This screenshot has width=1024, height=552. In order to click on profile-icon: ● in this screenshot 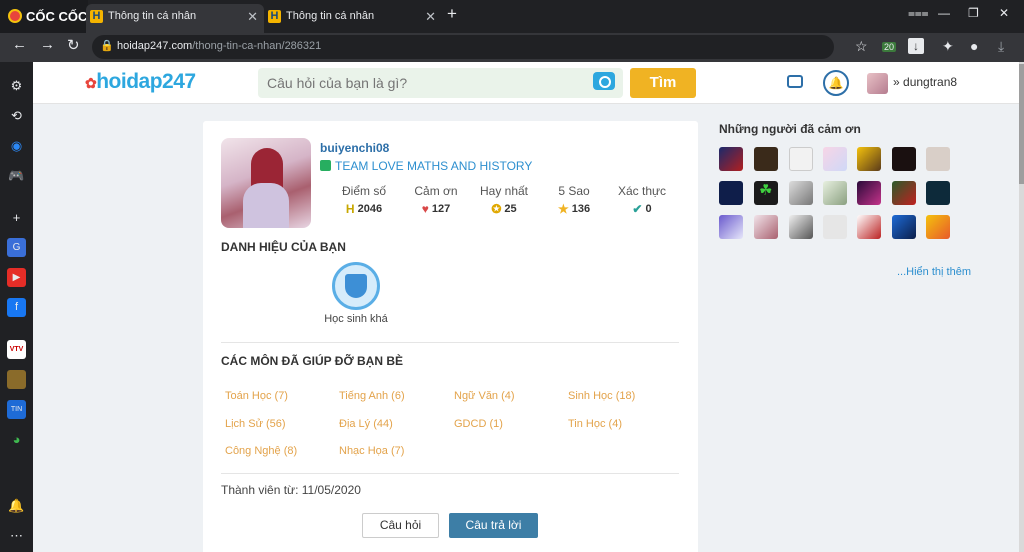, I will do `click(974, 46)`.